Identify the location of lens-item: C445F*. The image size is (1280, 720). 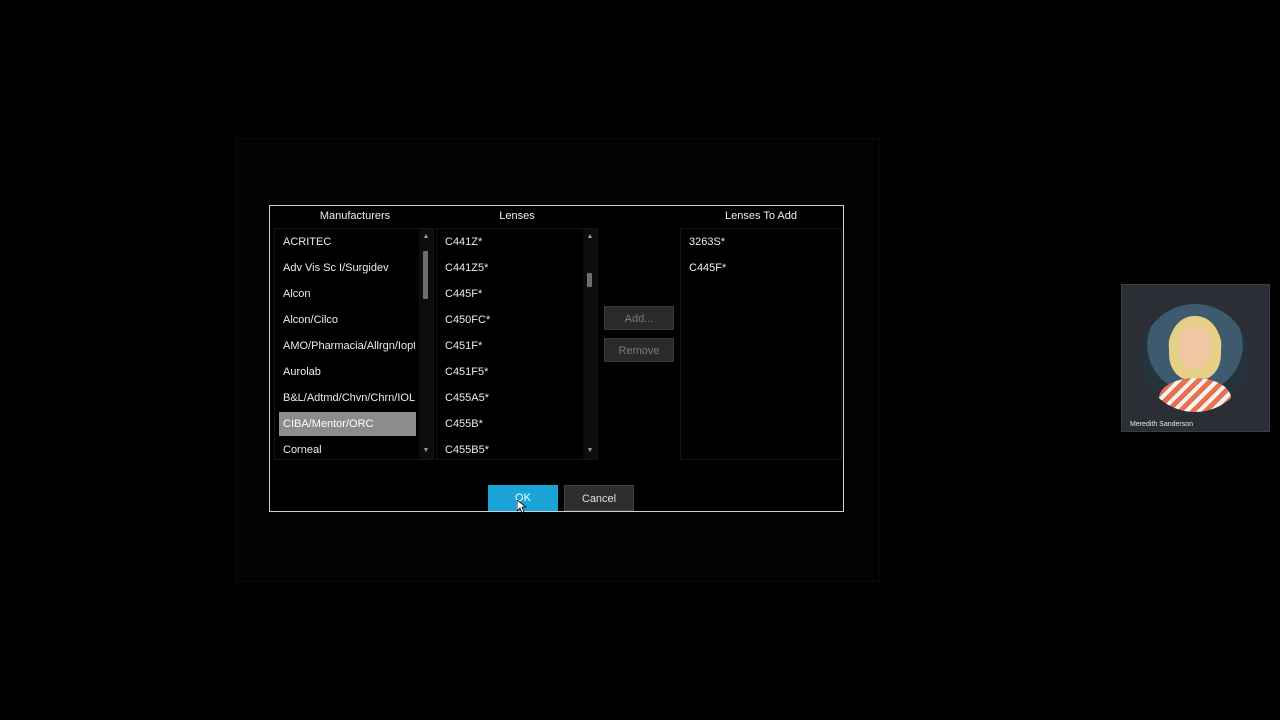
(510, 294).